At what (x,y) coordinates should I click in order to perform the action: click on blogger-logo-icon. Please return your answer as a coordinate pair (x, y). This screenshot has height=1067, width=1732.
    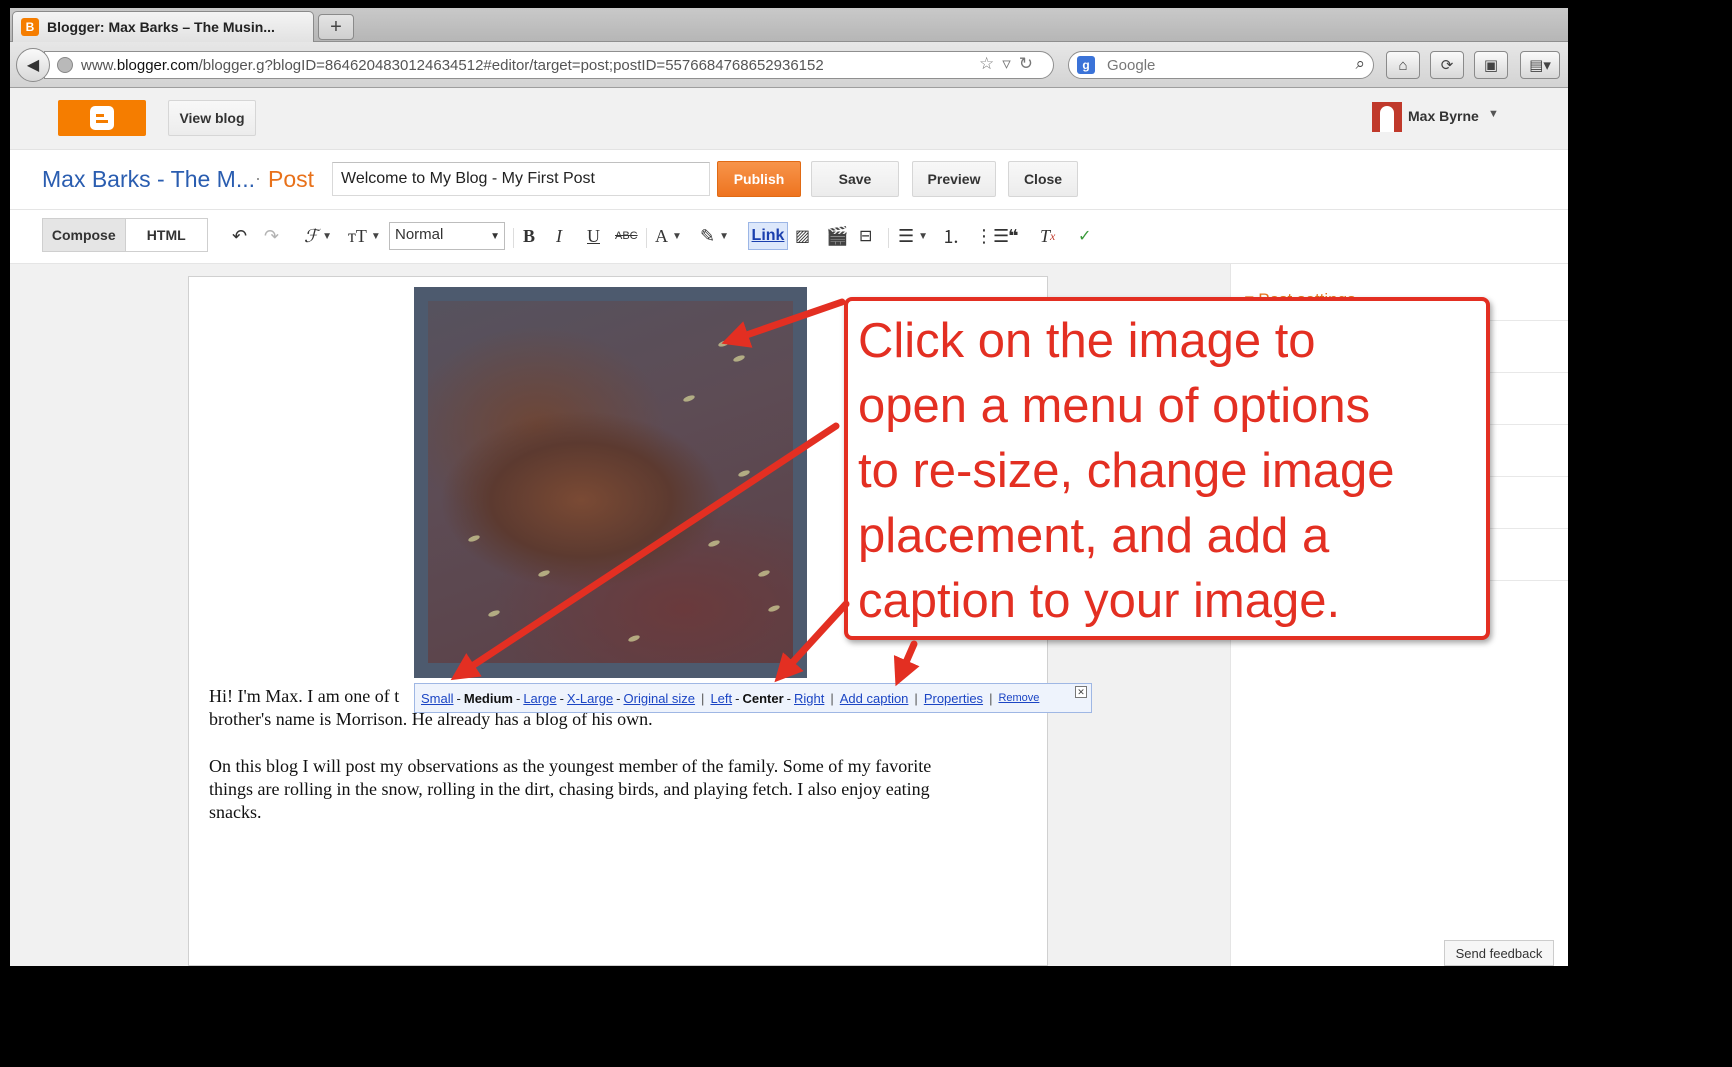
    Looking at the image, I should click on (102, 118).